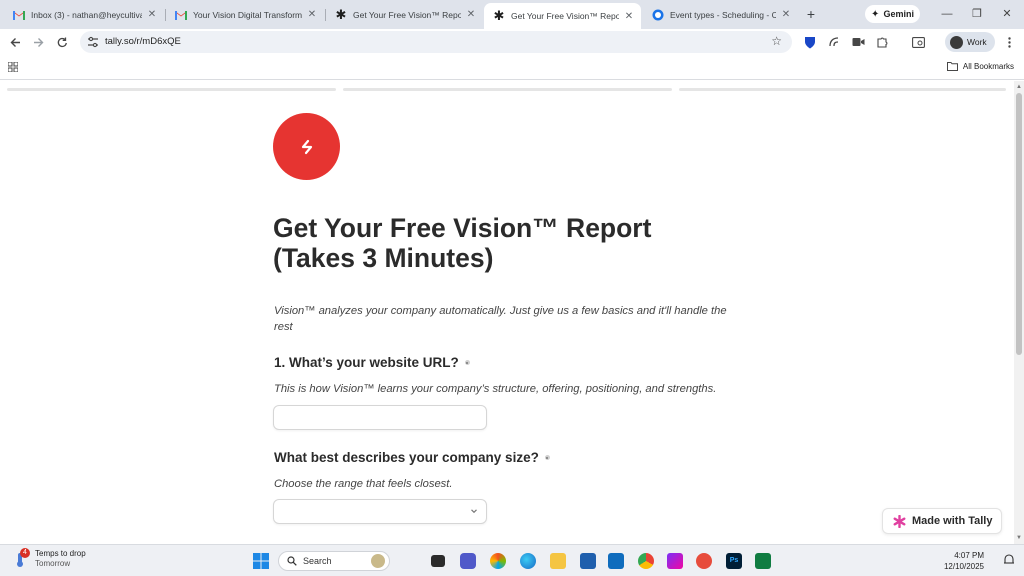 This screenshot has height=576, width=1024. Describe the element at coordinates (963, 566) in the screenshot. I see `clock-date: 12/10/2025` at that location.